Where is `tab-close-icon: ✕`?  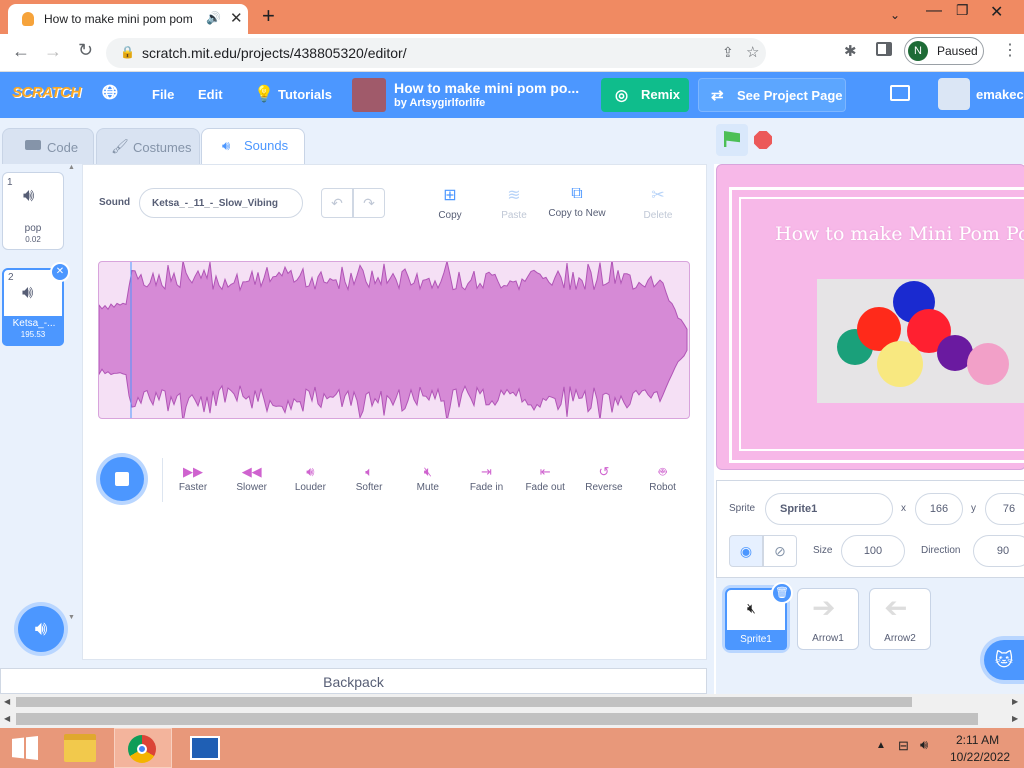
tab-close-icon: ✕ is located at coordinates (236, 18).